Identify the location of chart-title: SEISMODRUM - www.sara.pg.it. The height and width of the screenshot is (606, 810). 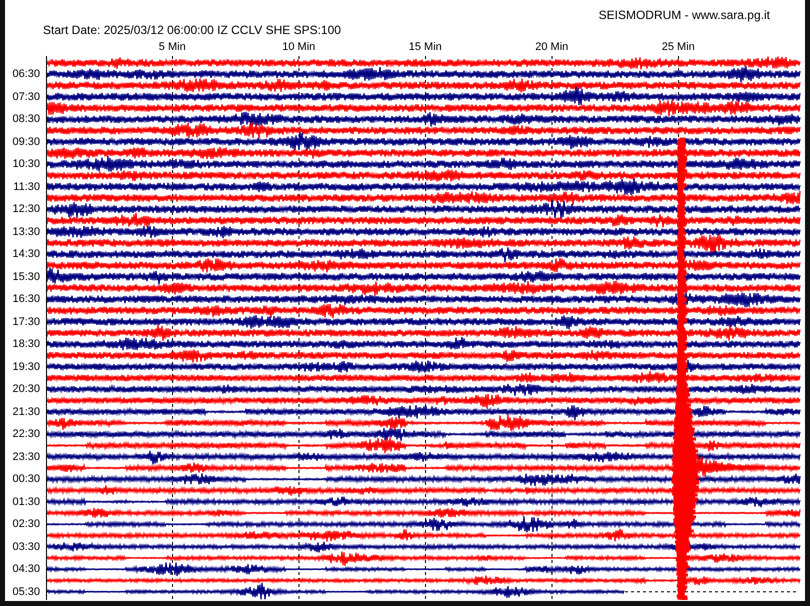
(684, 15).